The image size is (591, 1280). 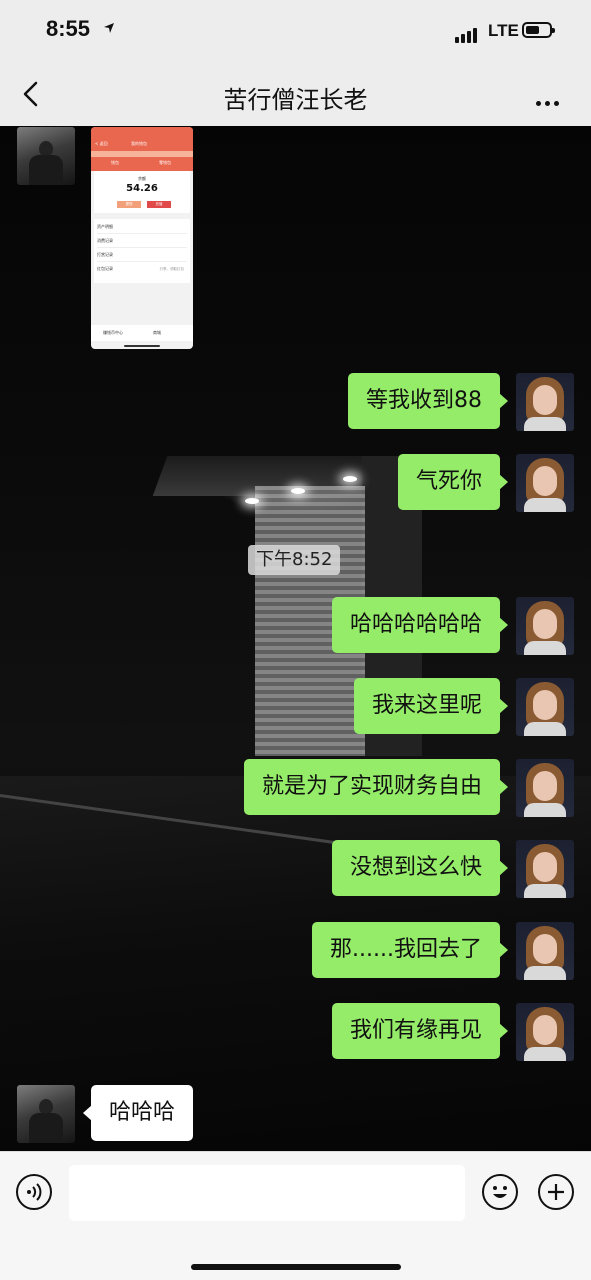 I want to click on message-timestamp: 下午8:52, so click(x=294, y=560).